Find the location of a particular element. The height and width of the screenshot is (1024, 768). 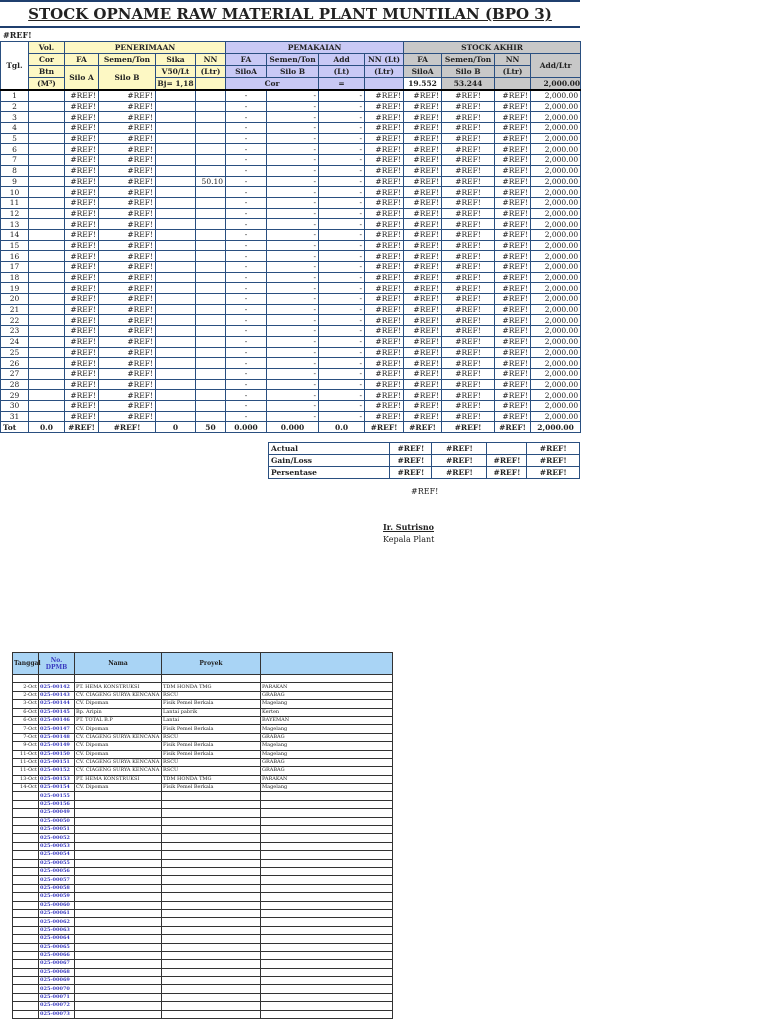

header-cor: Cor is located at coordinates (46, 59).